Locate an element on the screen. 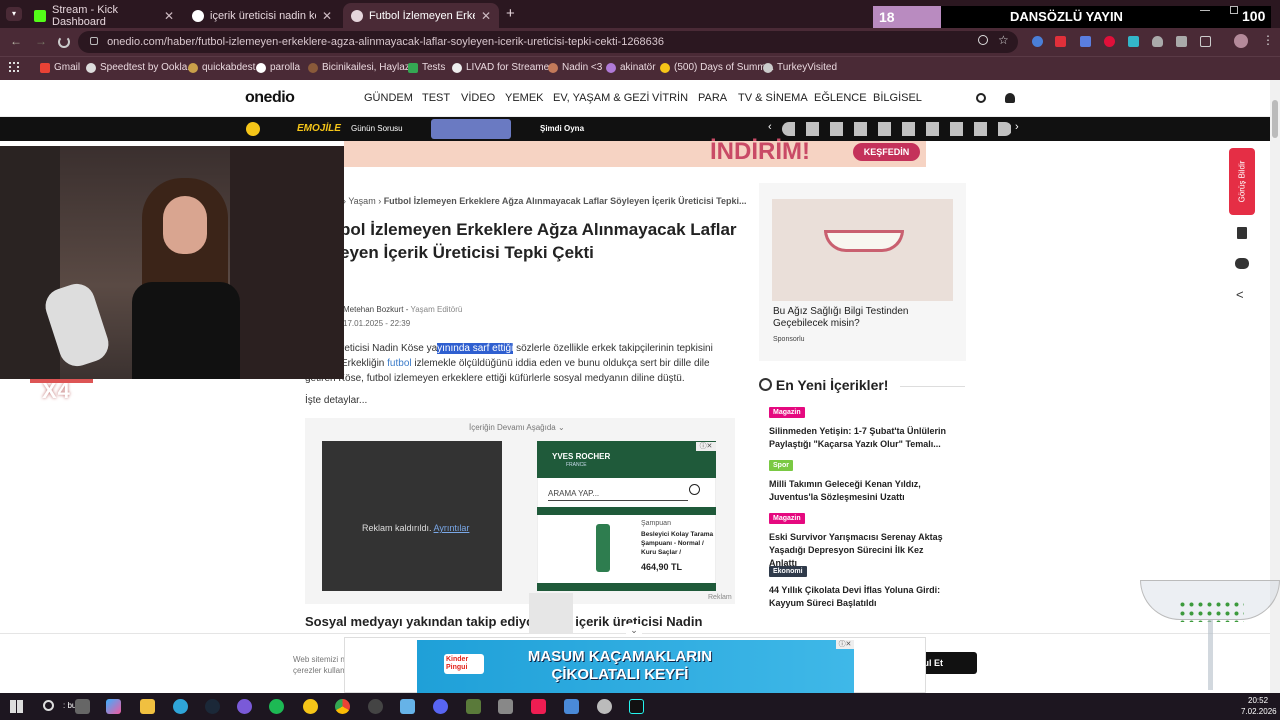 The width and height of the screenshot is (1280, 720). scroll-right-icon: › is located at coordinates (1017, 127).